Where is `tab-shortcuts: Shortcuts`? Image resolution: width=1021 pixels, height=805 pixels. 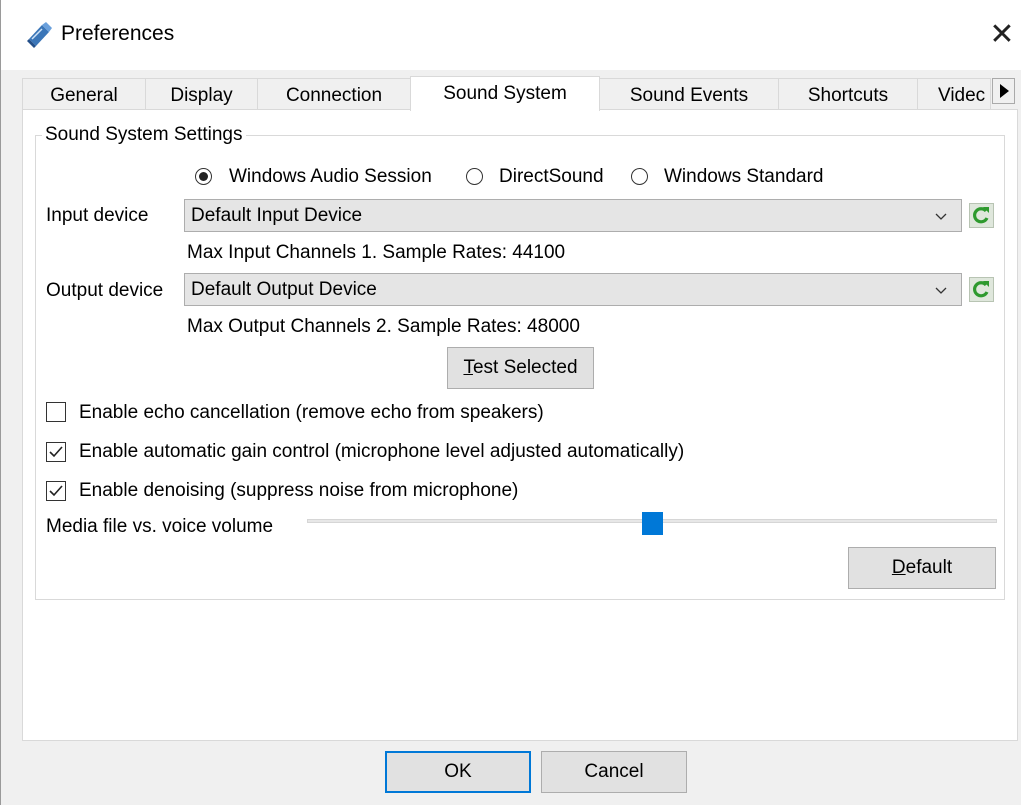 tab-shortcuts: Shortcuts is located at coordinates (848, 94).